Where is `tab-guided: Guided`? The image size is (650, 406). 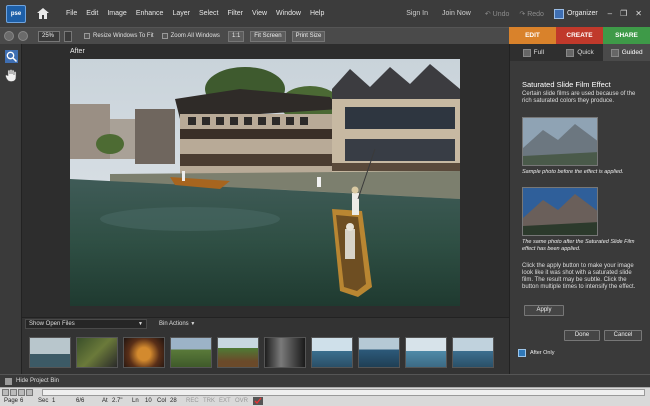
tab-guided: Guided is located at coordinates (626, 52).